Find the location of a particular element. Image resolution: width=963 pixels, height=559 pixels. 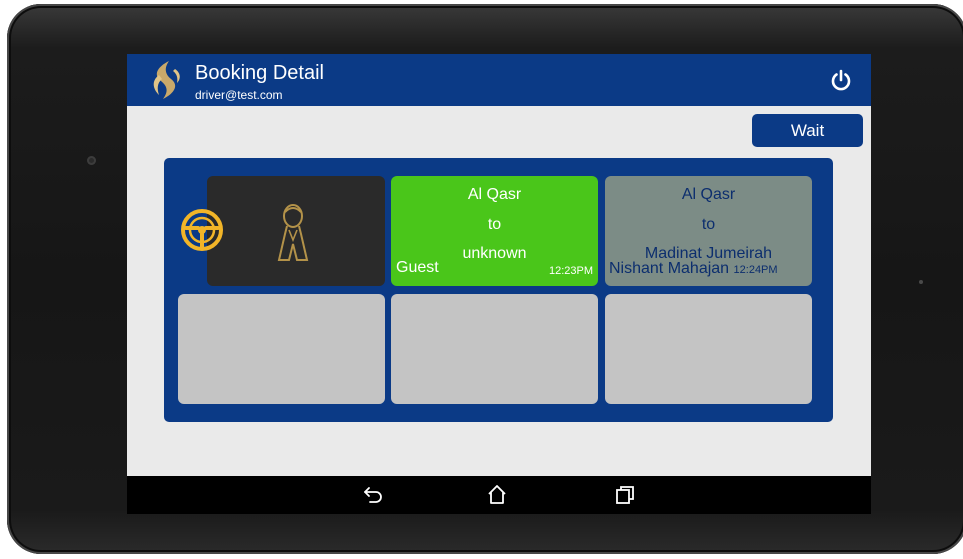

home-button is located at coordinates (497, 495).